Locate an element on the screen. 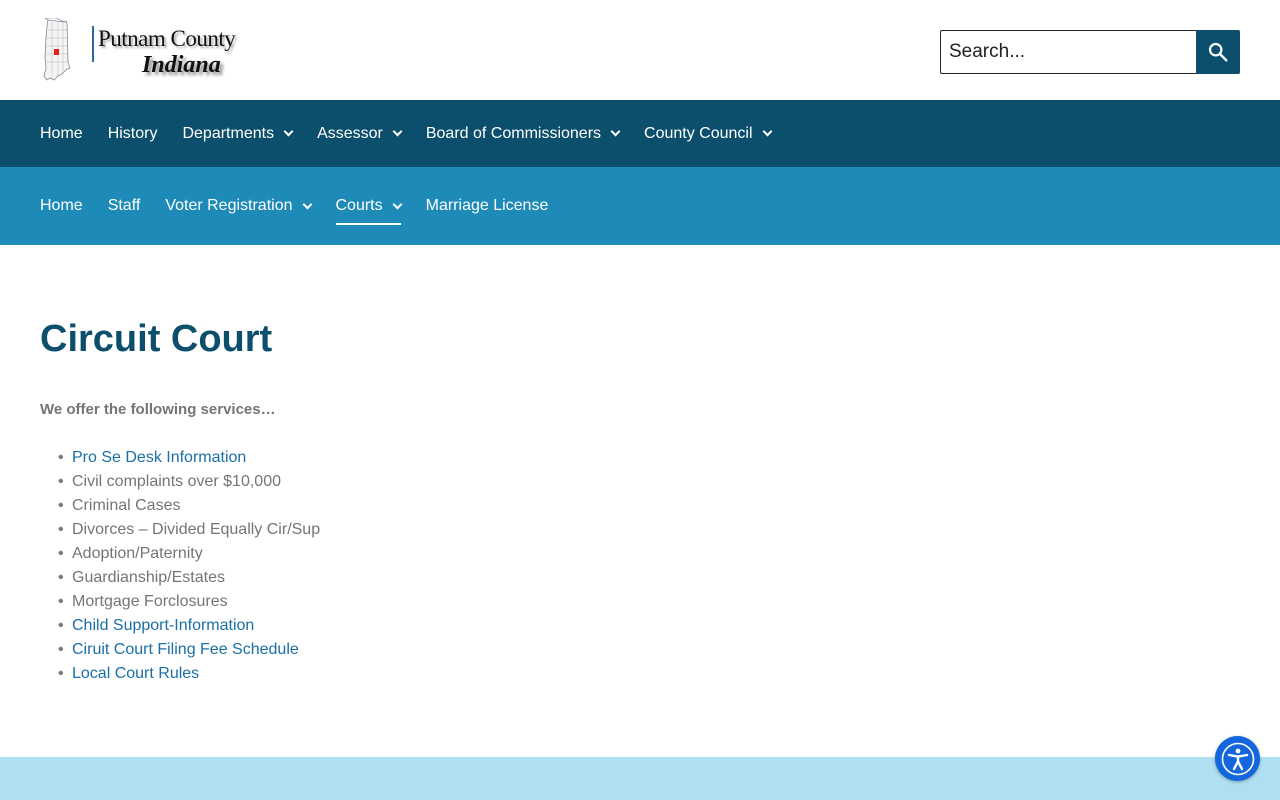  nav-history: History is located at coordinates (133, 134).